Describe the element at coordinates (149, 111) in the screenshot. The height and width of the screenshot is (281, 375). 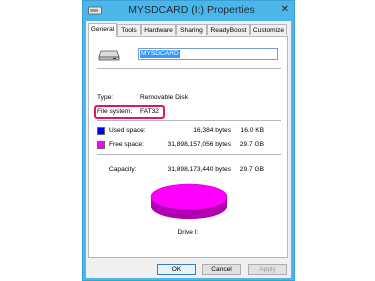
I see `file-system-value: FAT32` at that location.